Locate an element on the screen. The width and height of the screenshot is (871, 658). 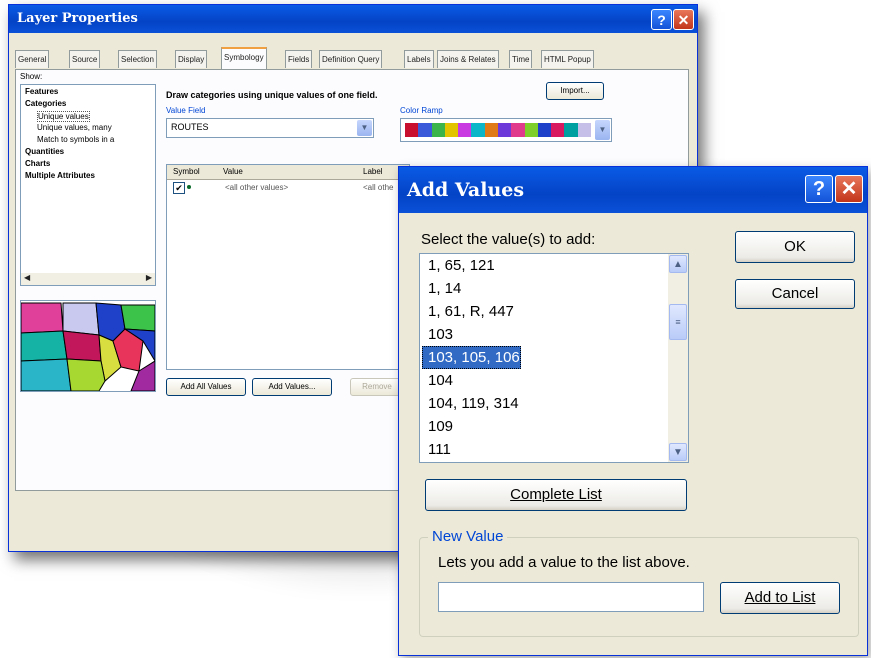
show-label: Show: is located at coordinates (31, 76).